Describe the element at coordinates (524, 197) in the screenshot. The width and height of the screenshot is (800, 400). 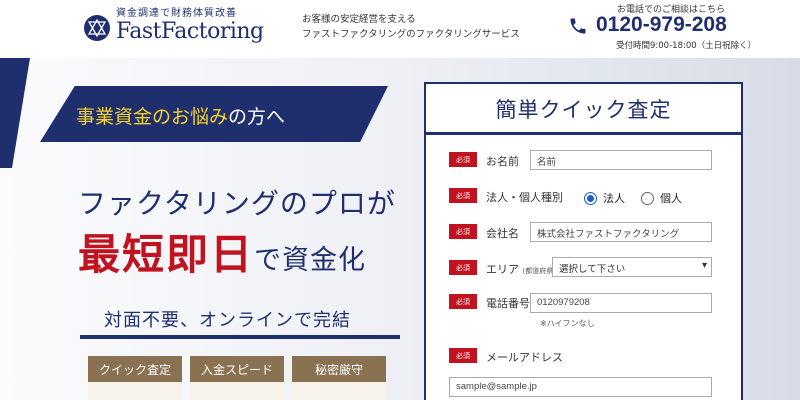
I see `type-label: 法人・個人種別` at that location.